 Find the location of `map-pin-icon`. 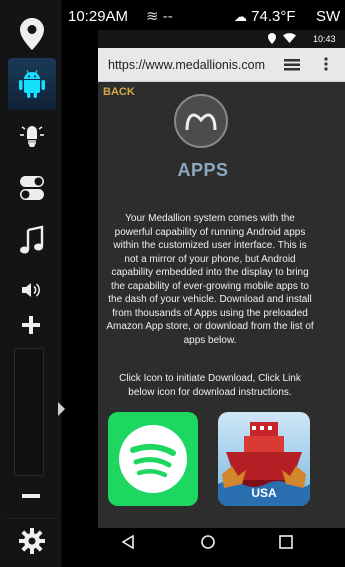

map-pin-icon is located at coordinates (32, 34).